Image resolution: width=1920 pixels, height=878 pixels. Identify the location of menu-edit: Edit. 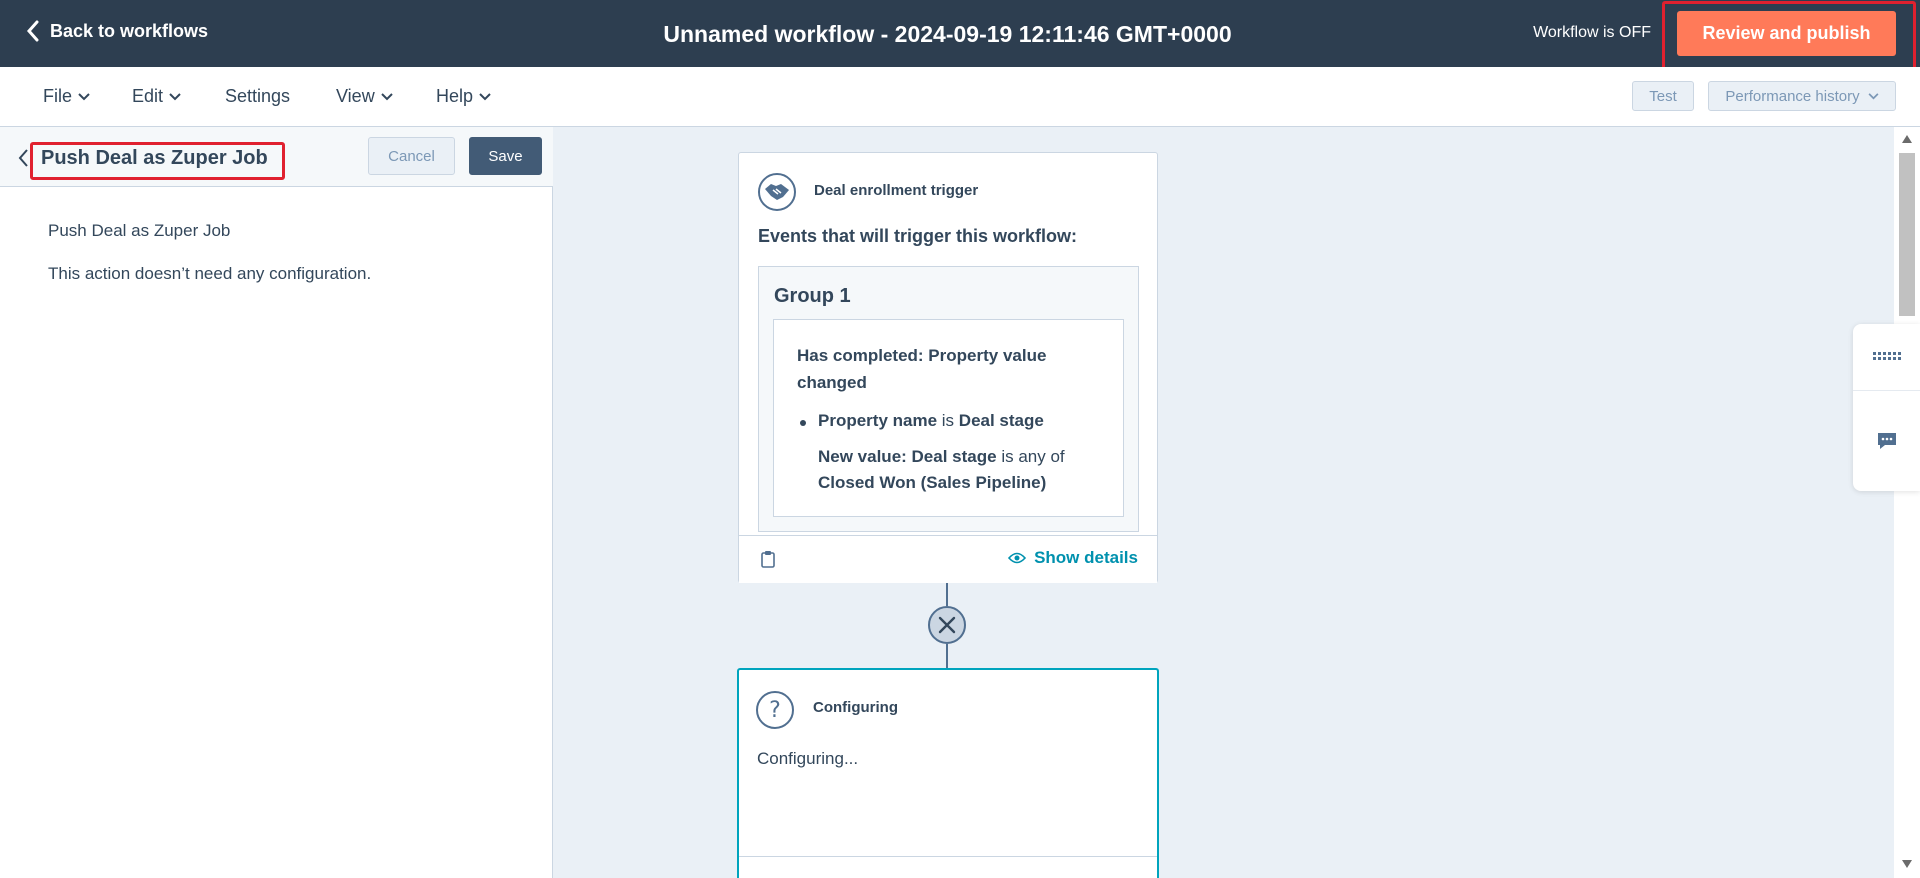
(156, 96).